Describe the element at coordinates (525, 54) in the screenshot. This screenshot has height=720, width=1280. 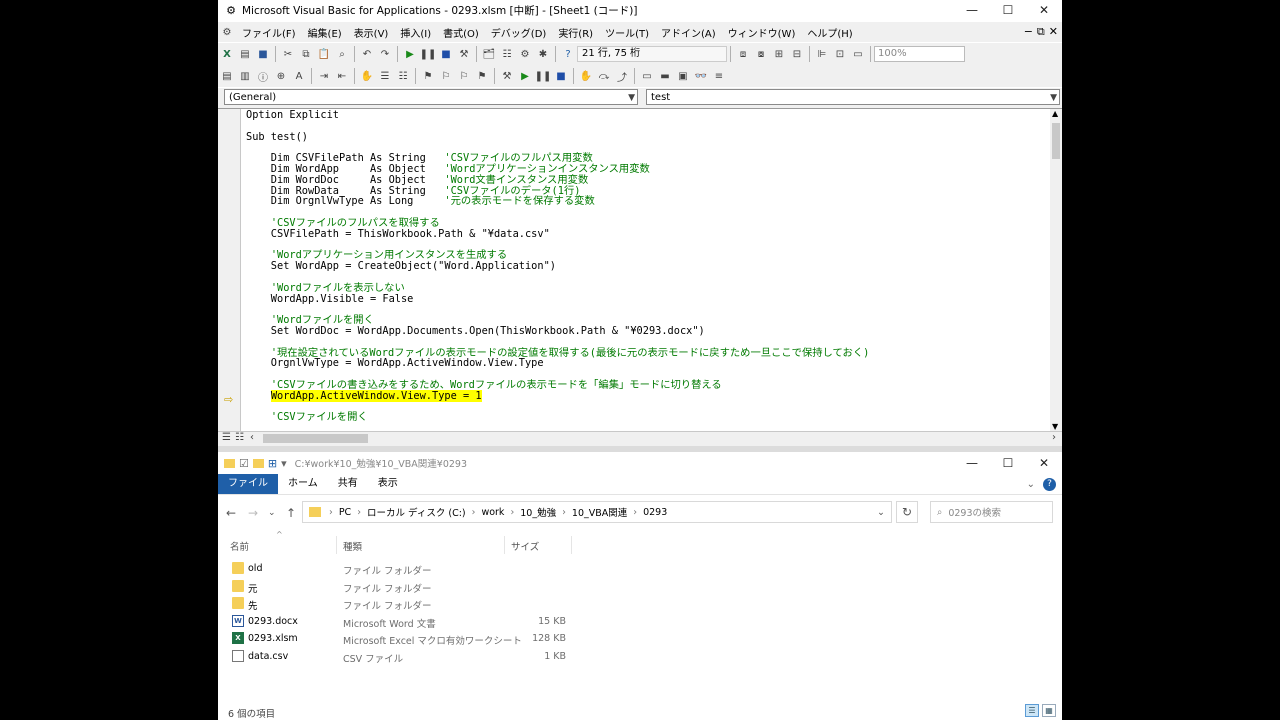
I see `object-browser-icon: ⚙` at that location.